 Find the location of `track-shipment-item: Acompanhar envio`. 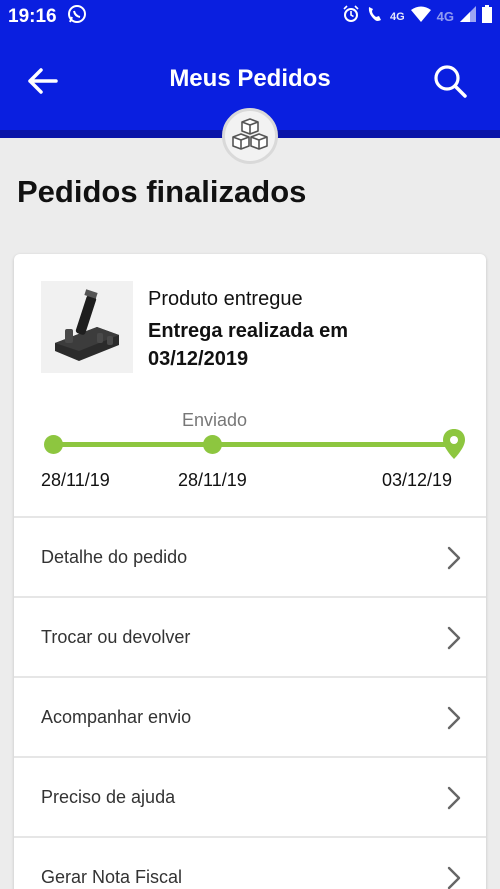

track-shipment-item: Acompanhar envio is located at coordinates (250, 716).